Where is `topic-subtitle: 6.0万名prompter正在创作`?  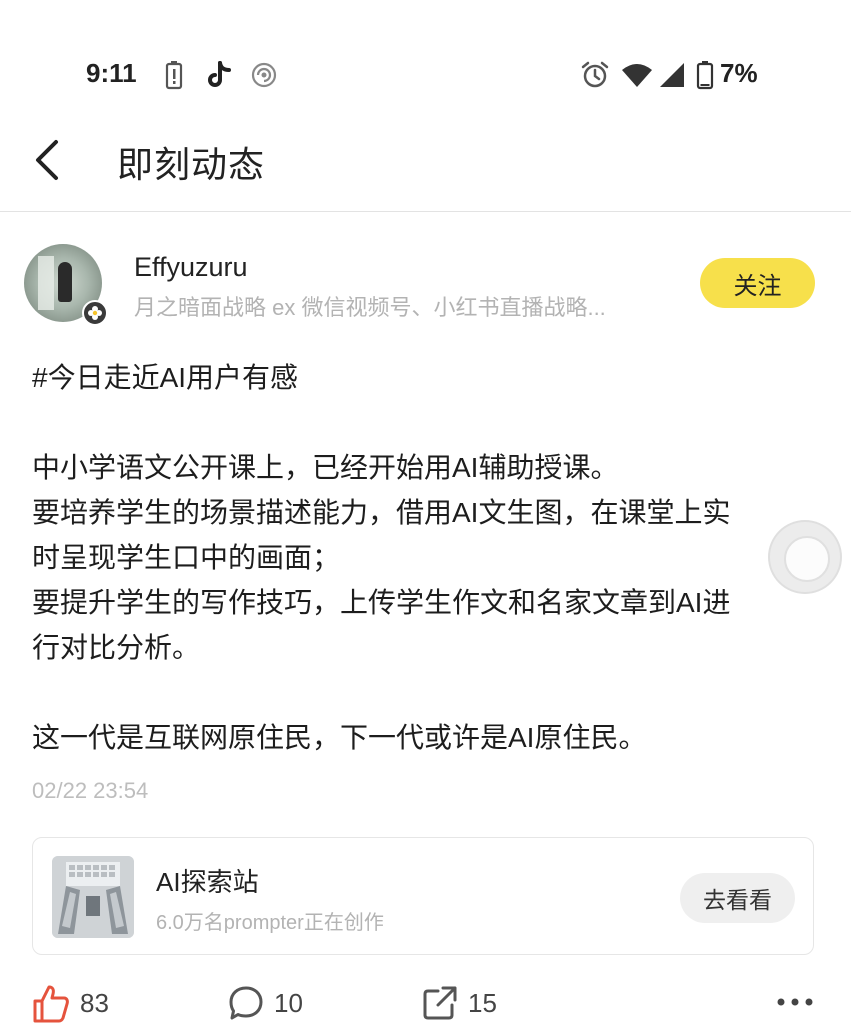 topic-subtitle: 6.0万名prompter正在创作 is located at coordinates (270, 923).